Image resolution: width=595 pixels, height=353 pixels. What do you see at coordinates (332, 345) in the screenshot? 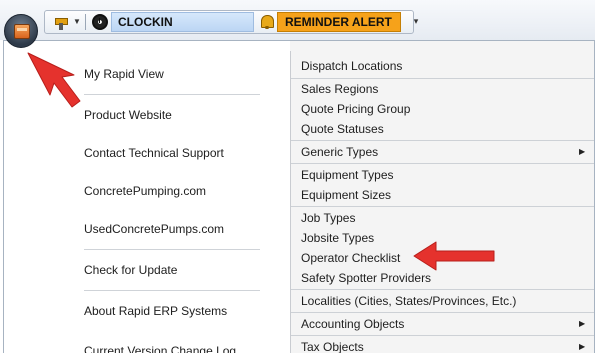
I see `menu-item-tax-objects: Tax Objects` at bounding box center [332, 345].